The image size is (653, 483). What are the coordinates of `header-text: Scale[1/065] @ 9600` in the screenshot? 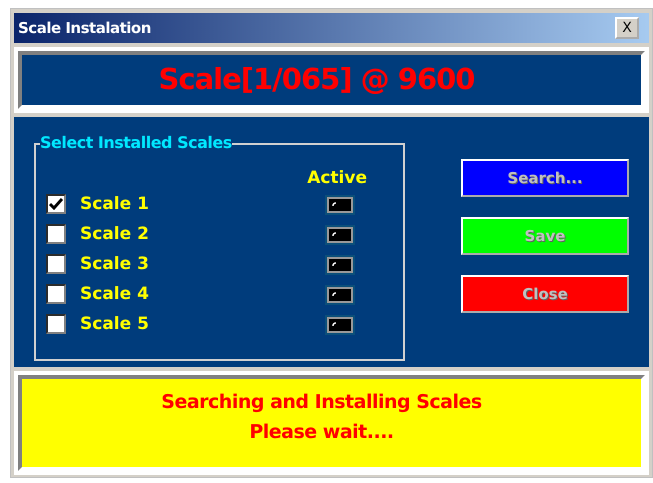 It's located at (317, 79).